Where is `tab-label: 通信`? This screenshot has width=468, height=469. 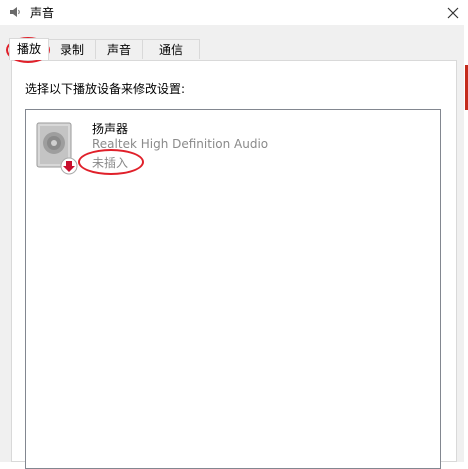 tab-label: 通信 is located at coordinates (170, 50).